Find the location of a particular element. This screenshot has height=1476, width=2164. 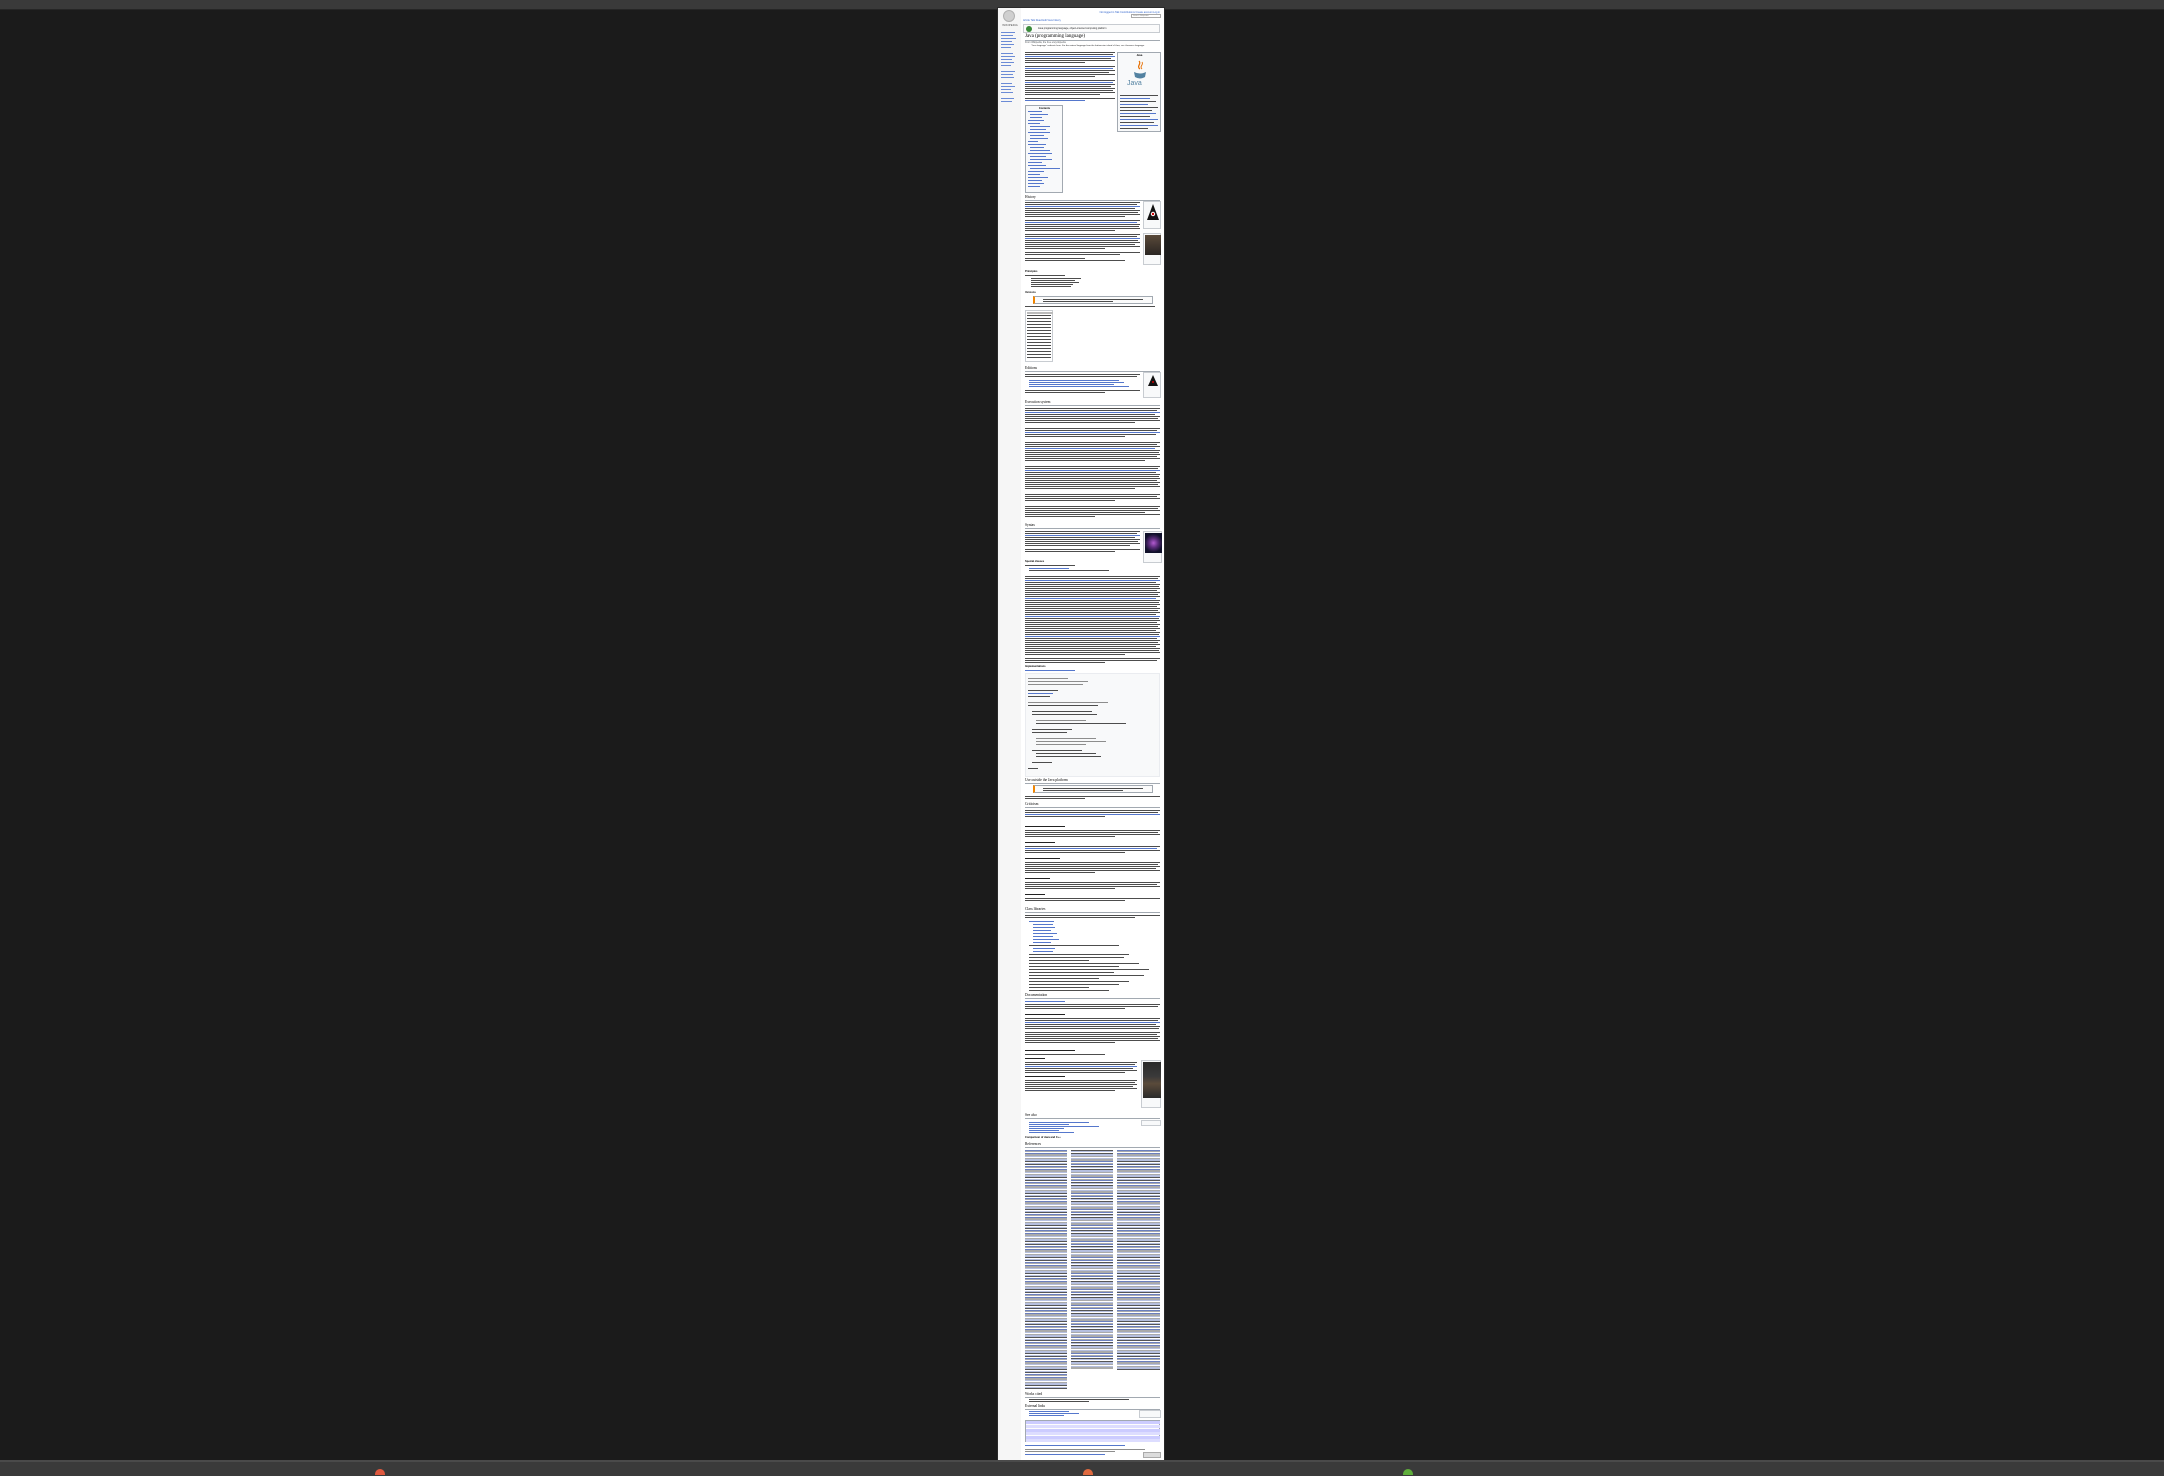

sister-project-box is located at coordinates (1150, 1414).